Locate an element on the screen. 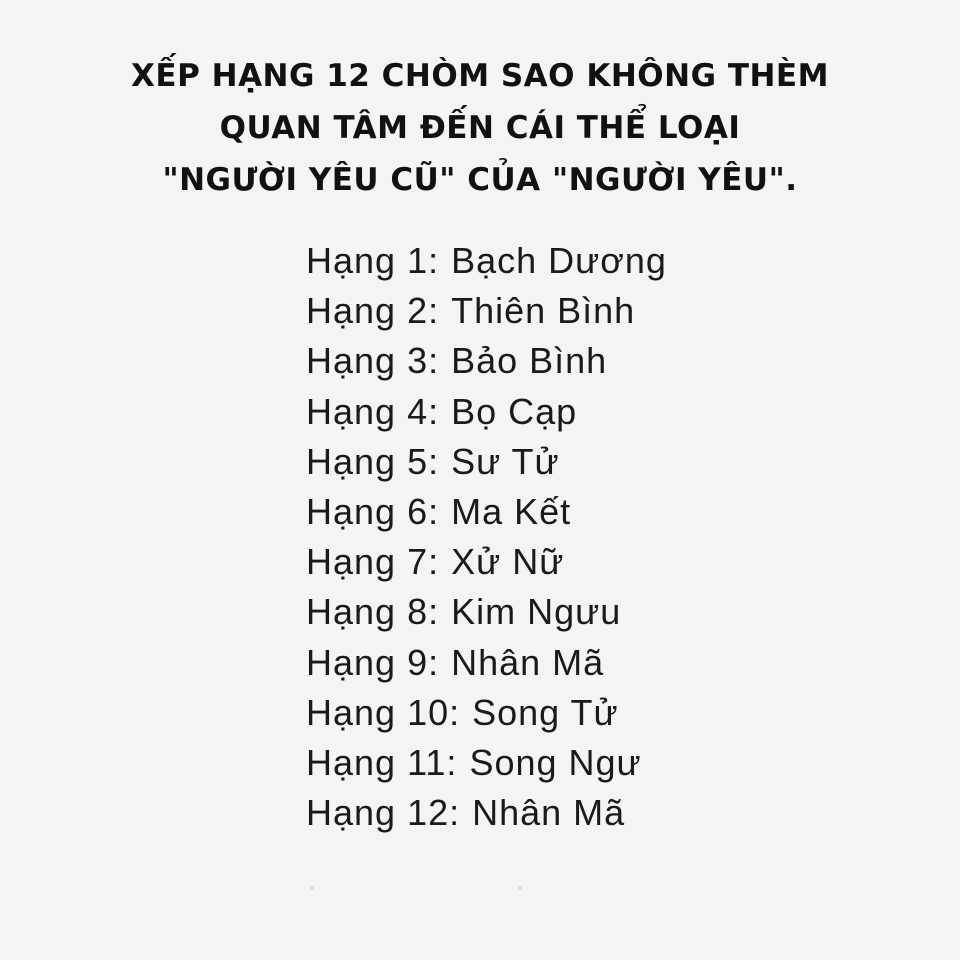 This screenshot has width=960, height=960. zodiac-sign: Song Tử is located at coordinates (545, 712).